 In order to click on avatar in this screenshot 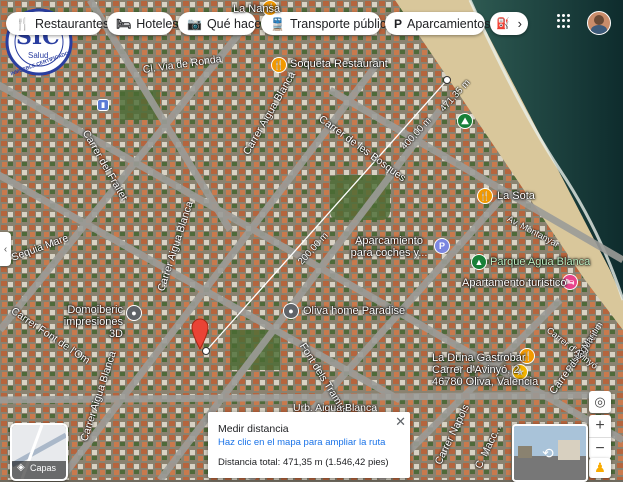, I will do `click(599, 23)`.